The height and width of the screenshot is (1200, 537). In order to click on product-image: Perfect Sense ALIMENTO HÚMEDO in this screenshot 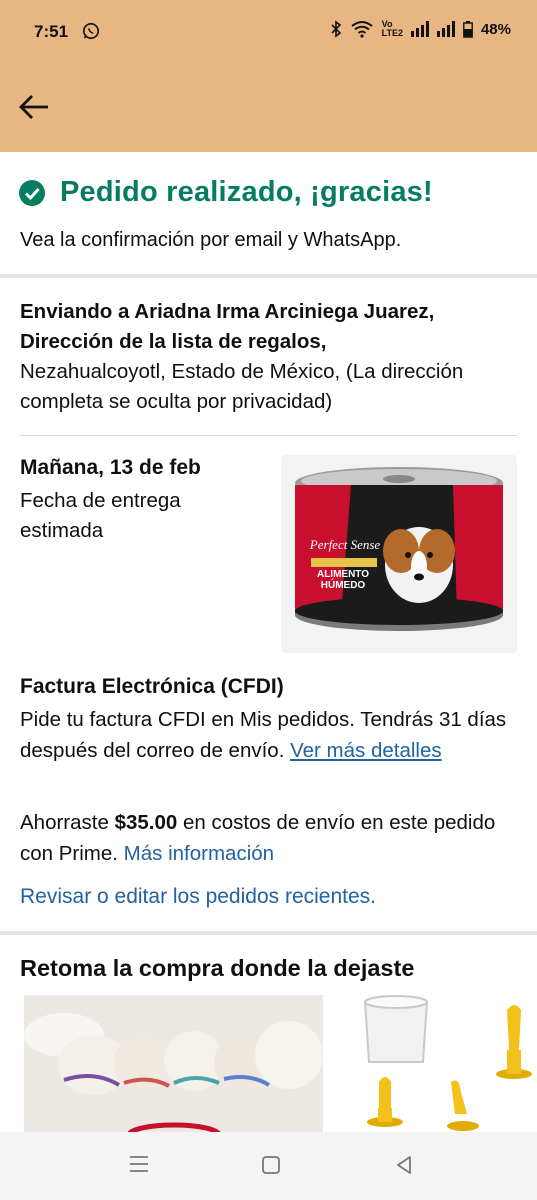, I will do `click(399, 554)`.